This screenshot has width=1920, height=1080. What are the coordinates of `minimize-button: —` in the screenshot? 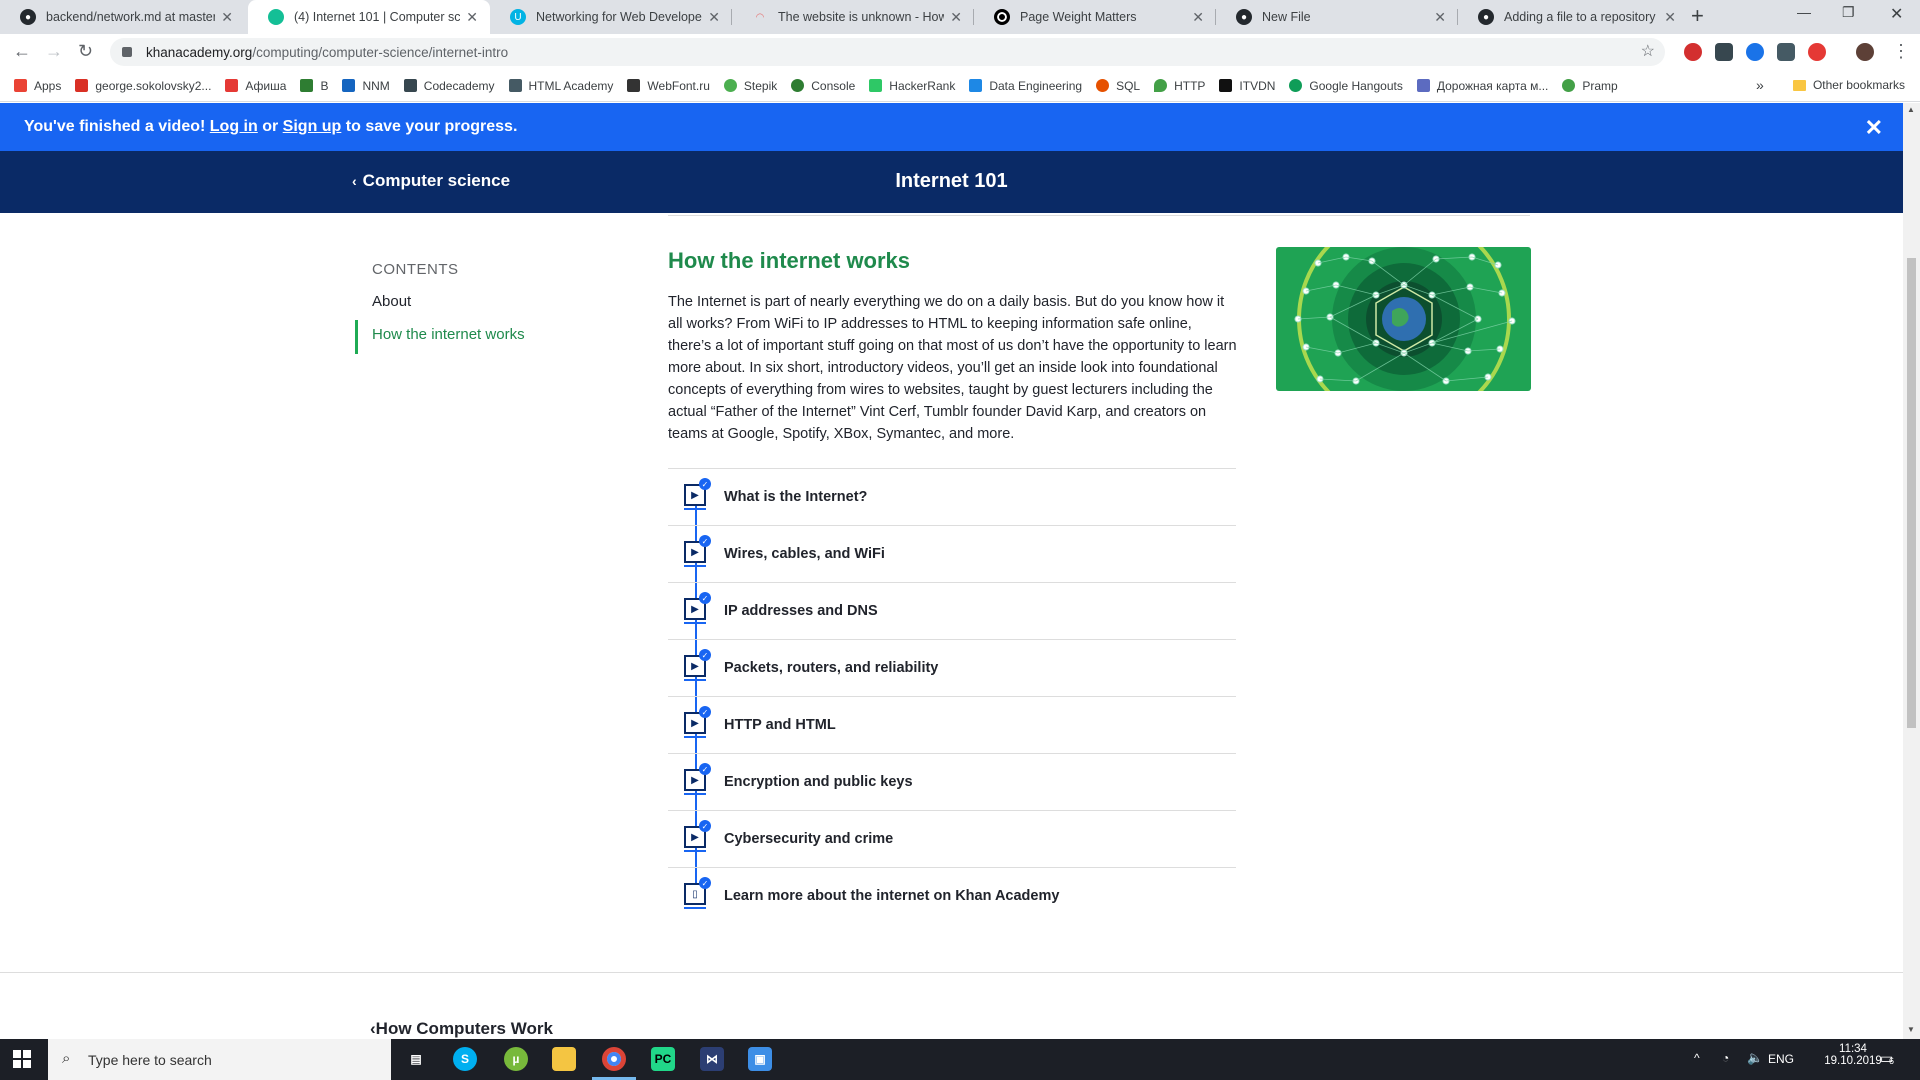 It's located at (1804, 12).